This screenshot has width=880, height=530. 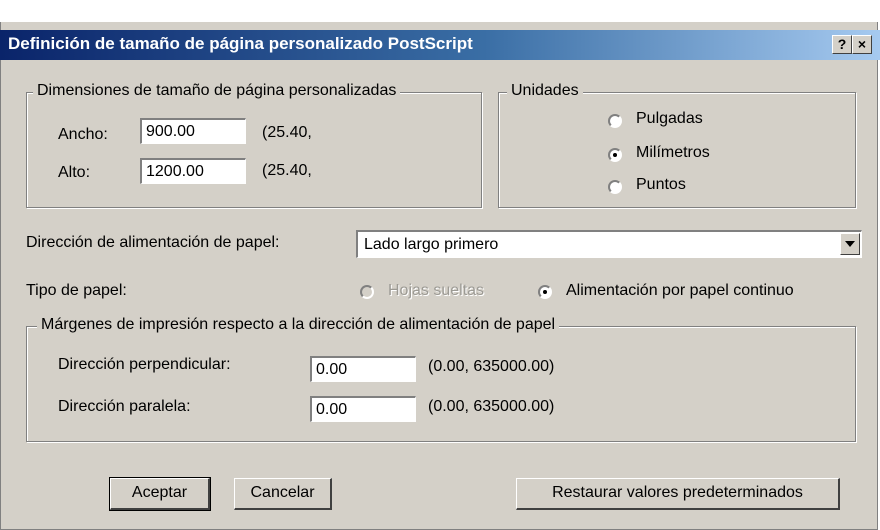 What do you see at coordinates (491, 406) in the screenshot?
I see `parallel-range: (0.00, 635000.00)` at bounding box center [491, 406].